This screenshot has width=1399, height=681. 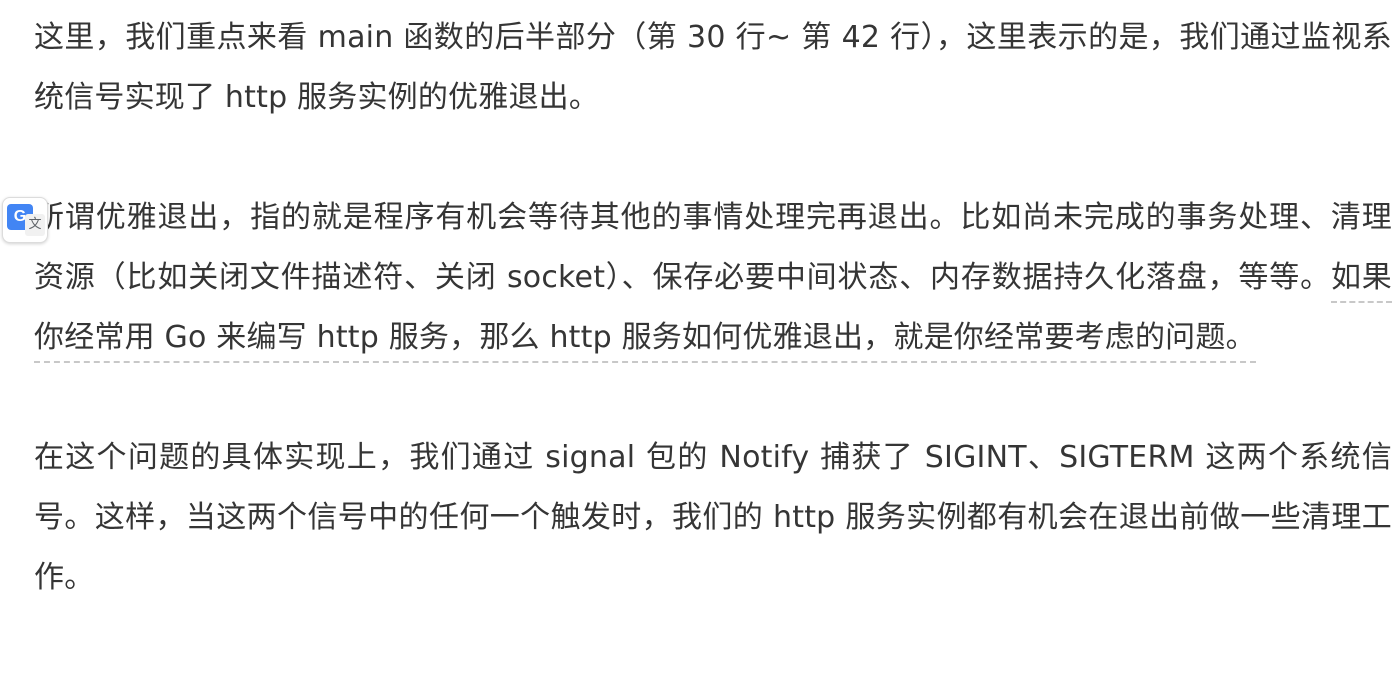 I want to click on translate-wen-glyph: 文, so click(x=35, y=225).